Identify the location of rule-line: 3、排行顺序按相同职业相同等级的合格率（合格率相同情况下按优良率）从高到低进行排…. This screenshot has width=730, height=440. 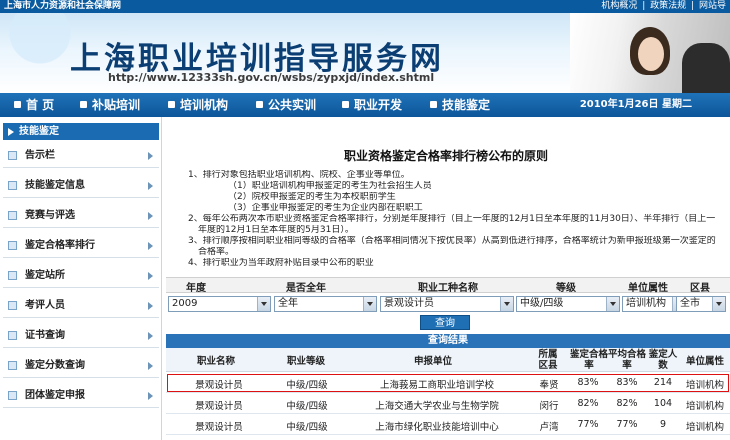
(452, 241).